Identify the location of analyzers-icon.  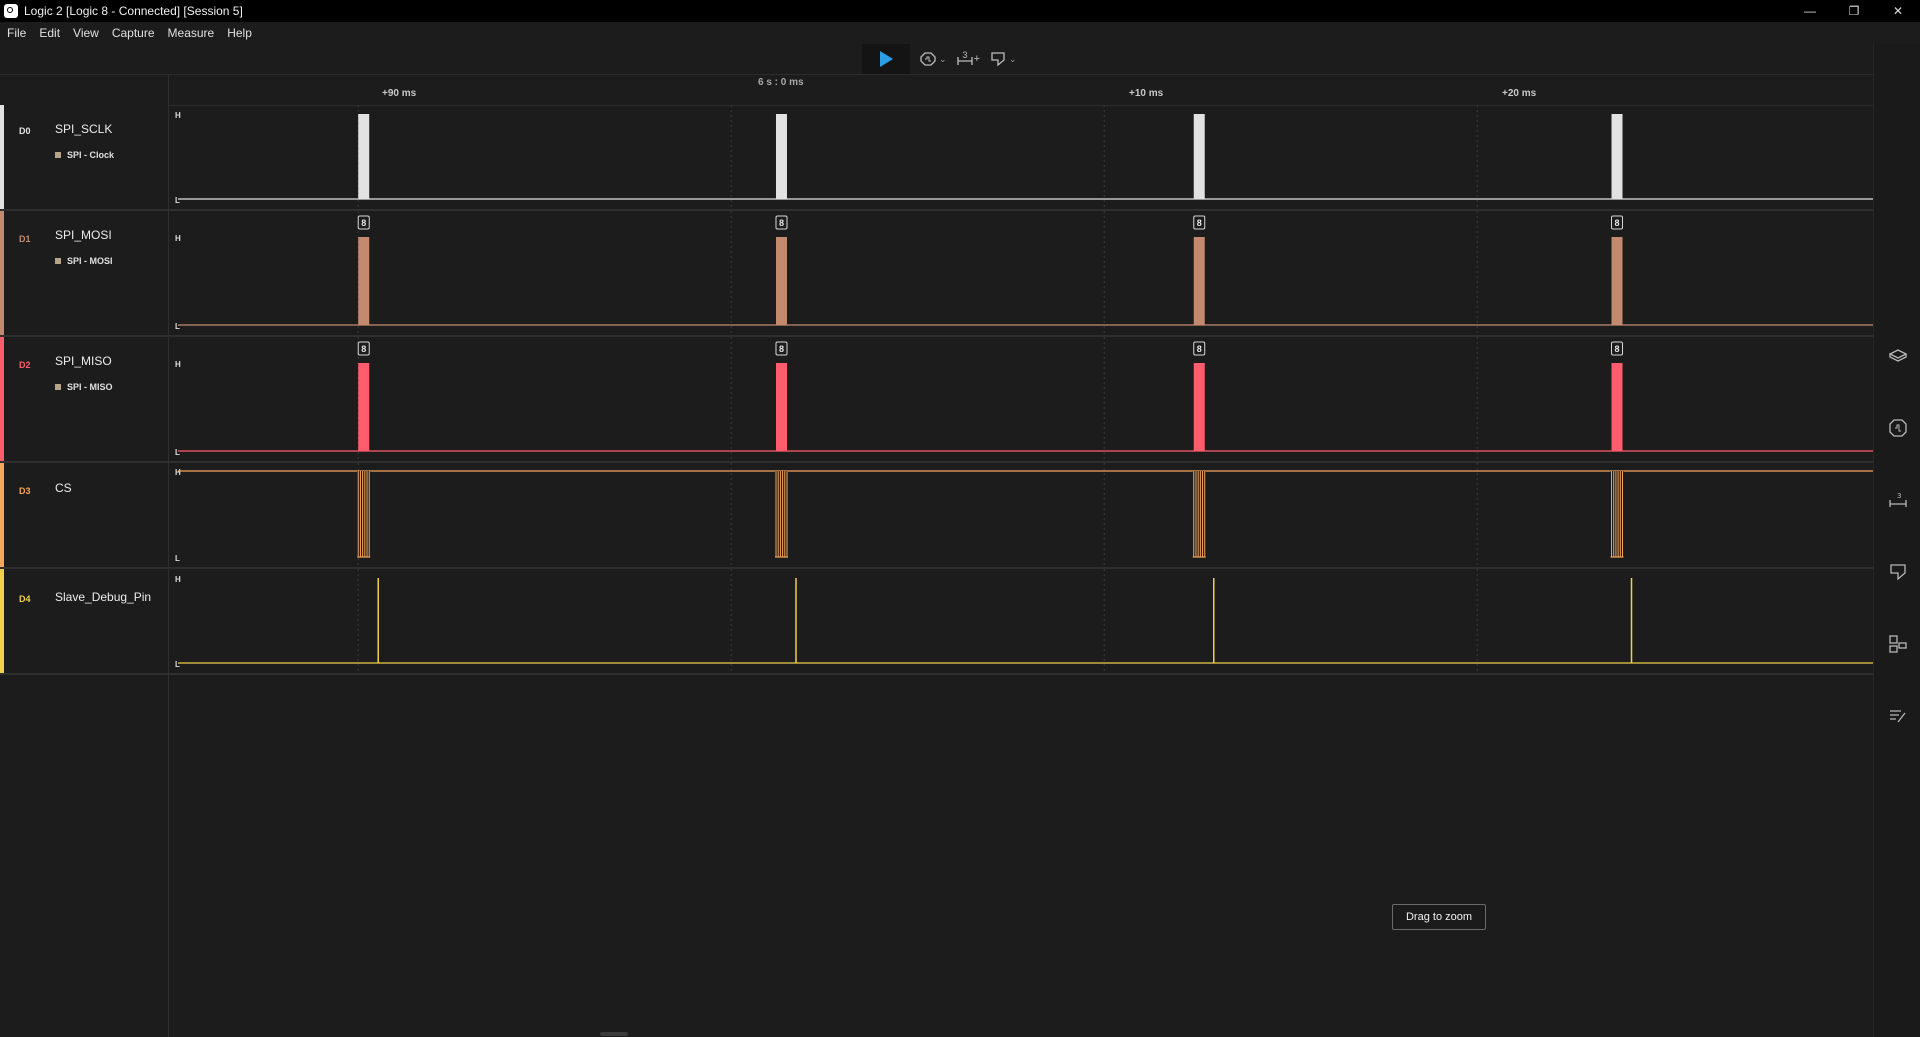
(1898, 356).